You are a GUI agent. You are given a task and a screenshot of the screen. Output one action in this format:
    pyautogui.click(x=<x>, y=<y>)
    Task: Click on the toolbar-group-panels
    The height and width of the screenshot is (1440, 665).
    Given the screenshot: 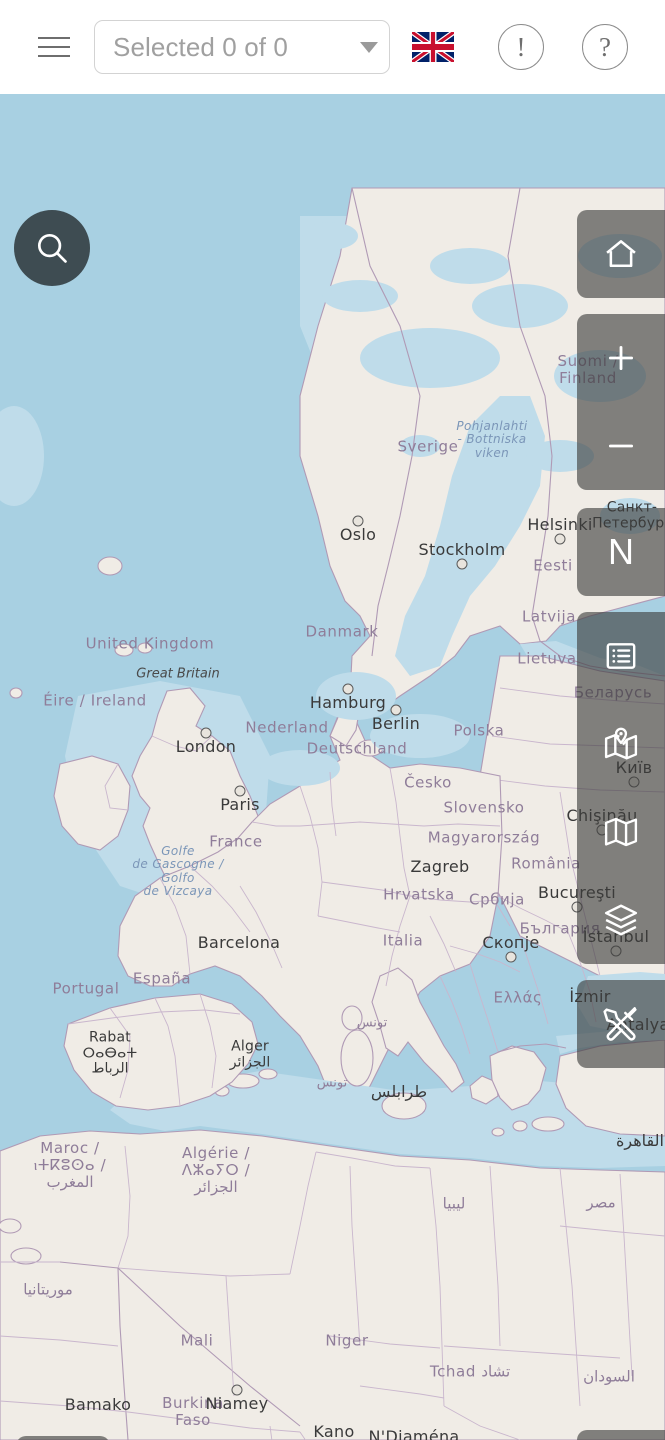 What is the action you would take?
    pyautogui.click(x=621, y=788)
    